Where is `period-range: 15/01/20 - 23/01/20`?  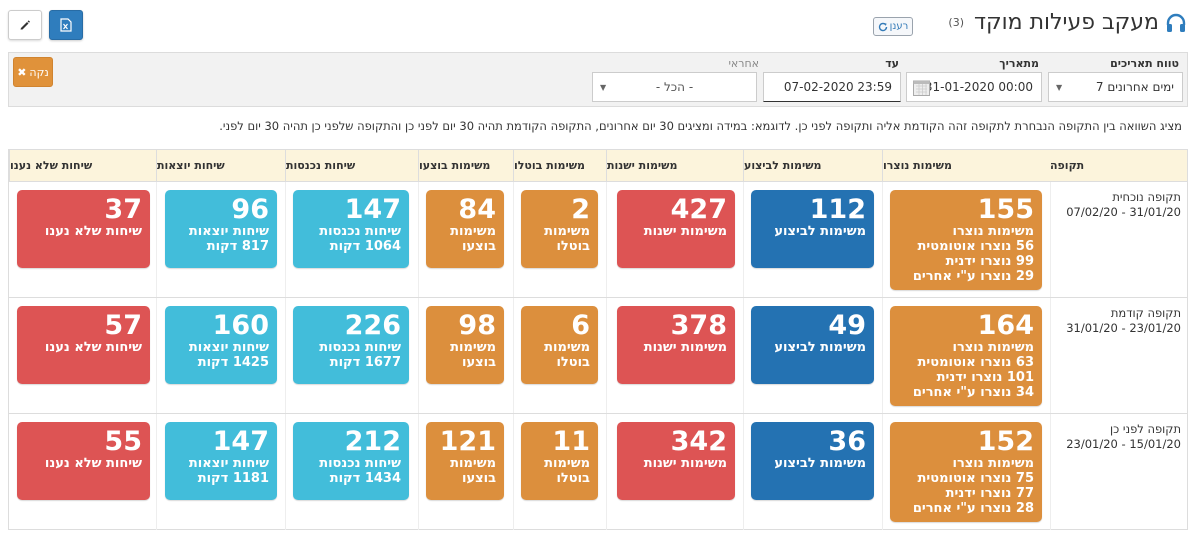 period-range: 15/01/20 - 23/01/20 is located at coordinates (1123, 444).